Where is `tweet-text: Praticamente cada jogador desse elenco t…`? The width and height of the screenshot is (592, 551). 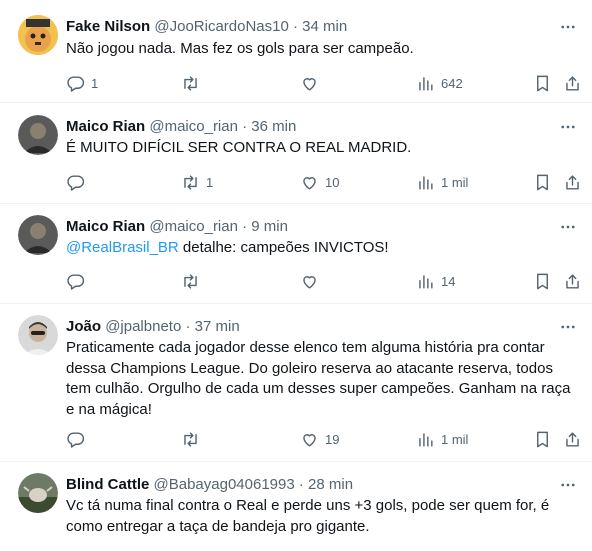 tweet-text: Praticamente cada jogador desse elenco t… is located at coordinates (318, 378).